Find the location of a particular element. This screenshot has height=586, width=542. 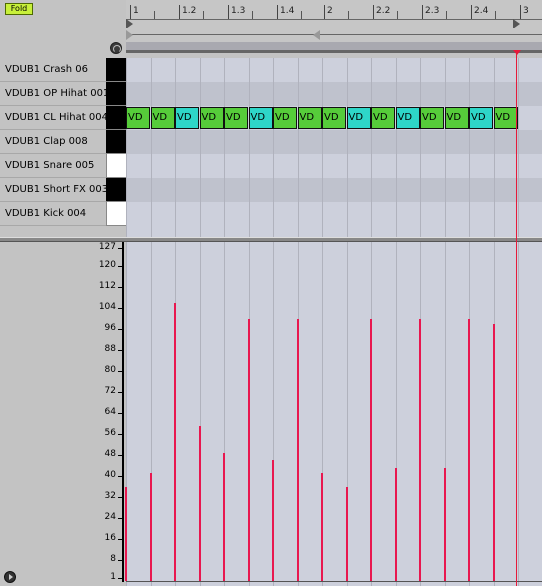

ruler-bar-label: 1.2 is located at coordinates (189, 11).